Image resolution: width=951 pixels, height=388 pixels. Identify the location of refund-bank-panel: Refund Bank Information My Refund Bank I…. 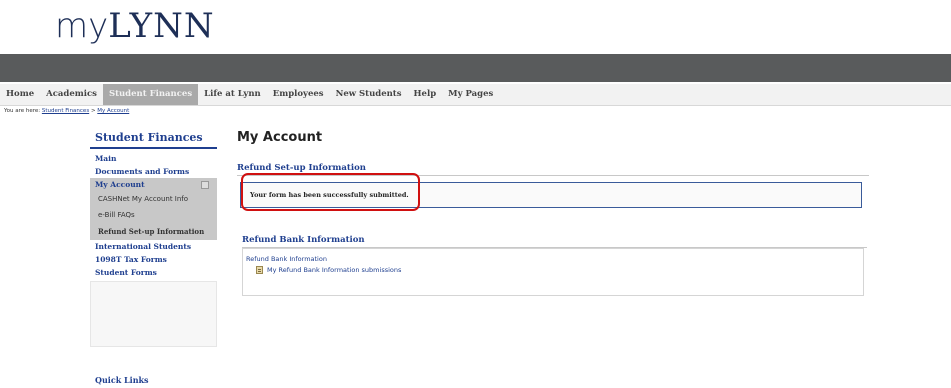
(553, 272).